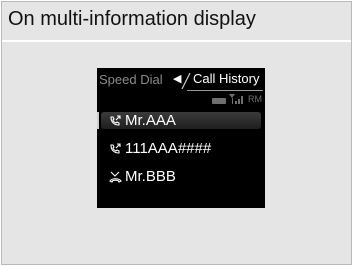 Image resolution: width=353 pixels, height=266 pixels. What do you see at coordinates (179, 120) in the screenshot?
I see `call-history-row: Mr.AAA` at bounding box center [179, 120].